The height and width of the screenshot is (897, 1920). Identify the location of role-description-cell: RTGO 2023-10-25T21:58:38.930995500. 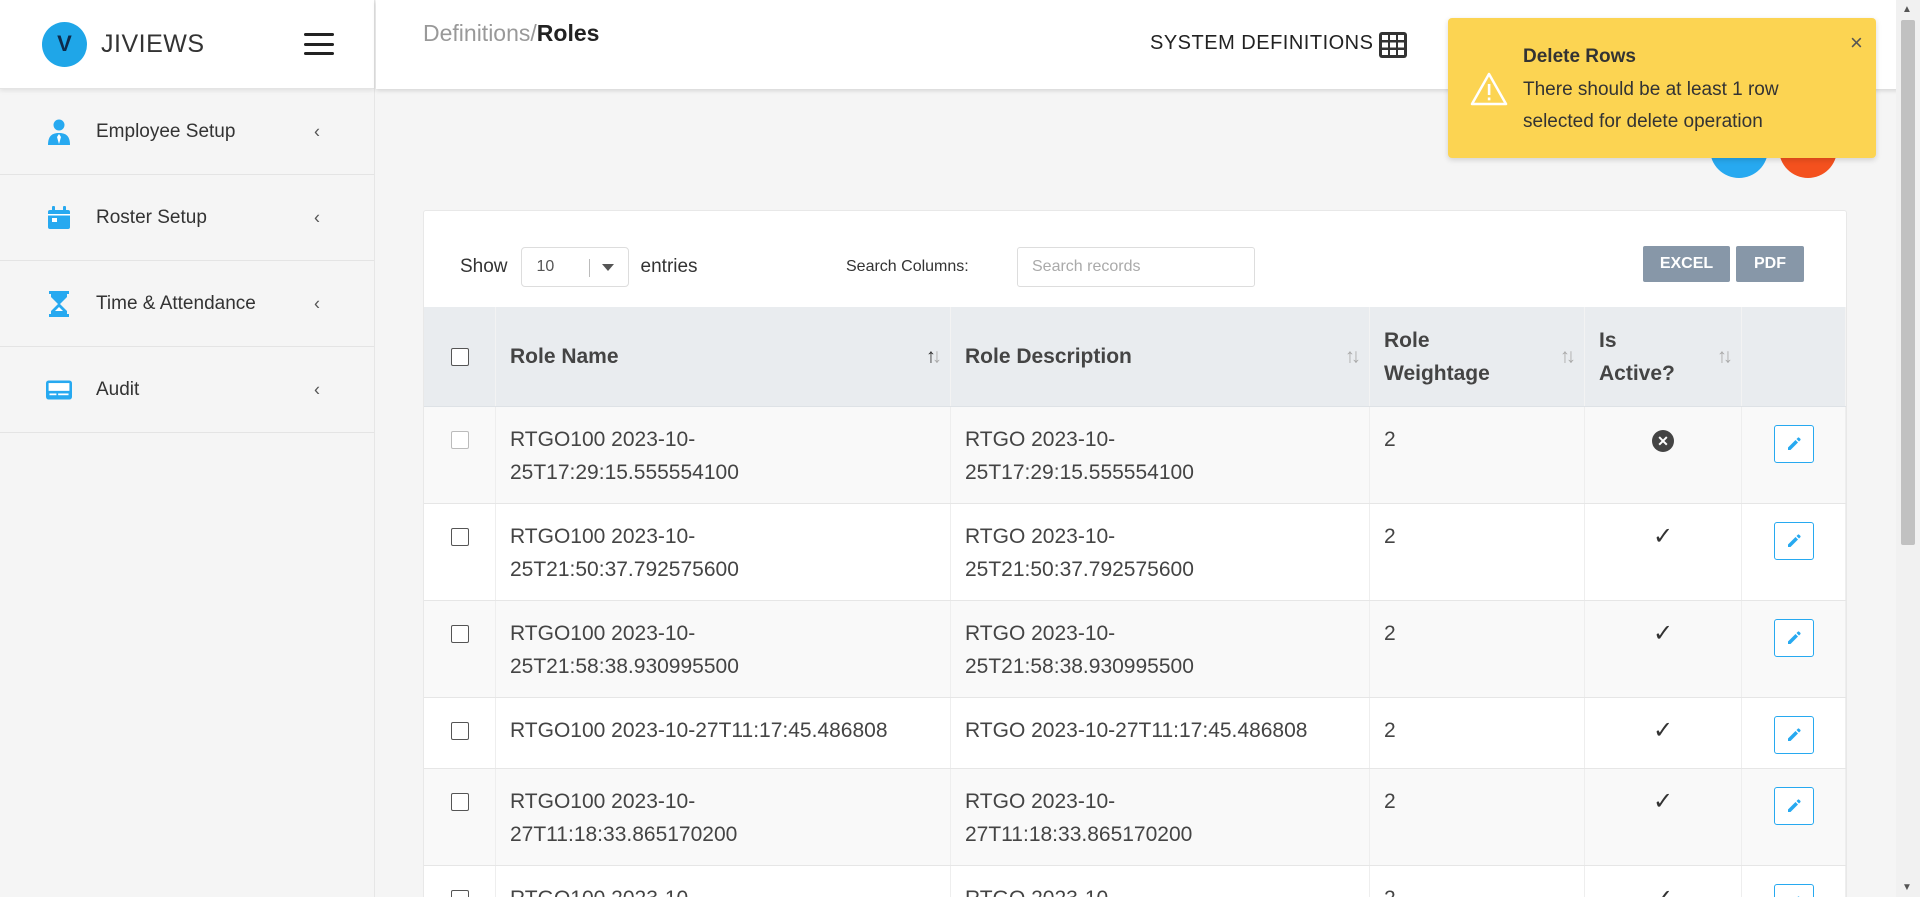
(1160, 649).